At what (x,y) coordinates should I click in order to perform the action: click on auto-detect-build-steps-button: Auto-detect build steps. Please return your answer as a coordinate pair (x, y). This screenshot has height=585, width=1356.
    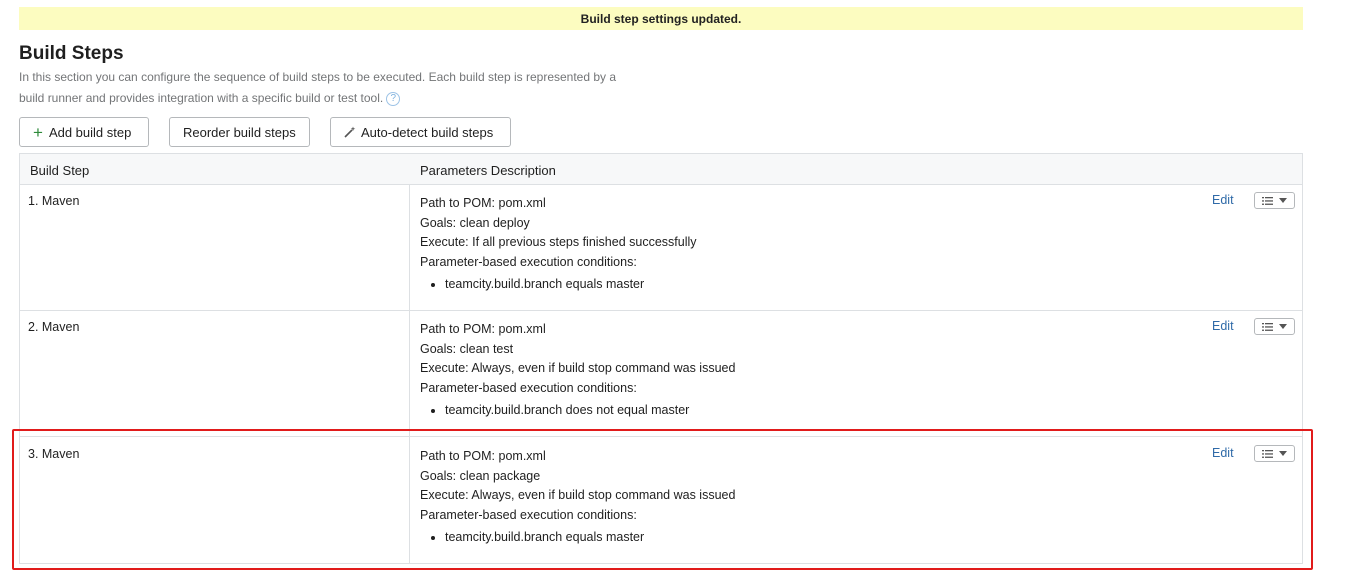
    Looking at the image, I should click on (420, 132).